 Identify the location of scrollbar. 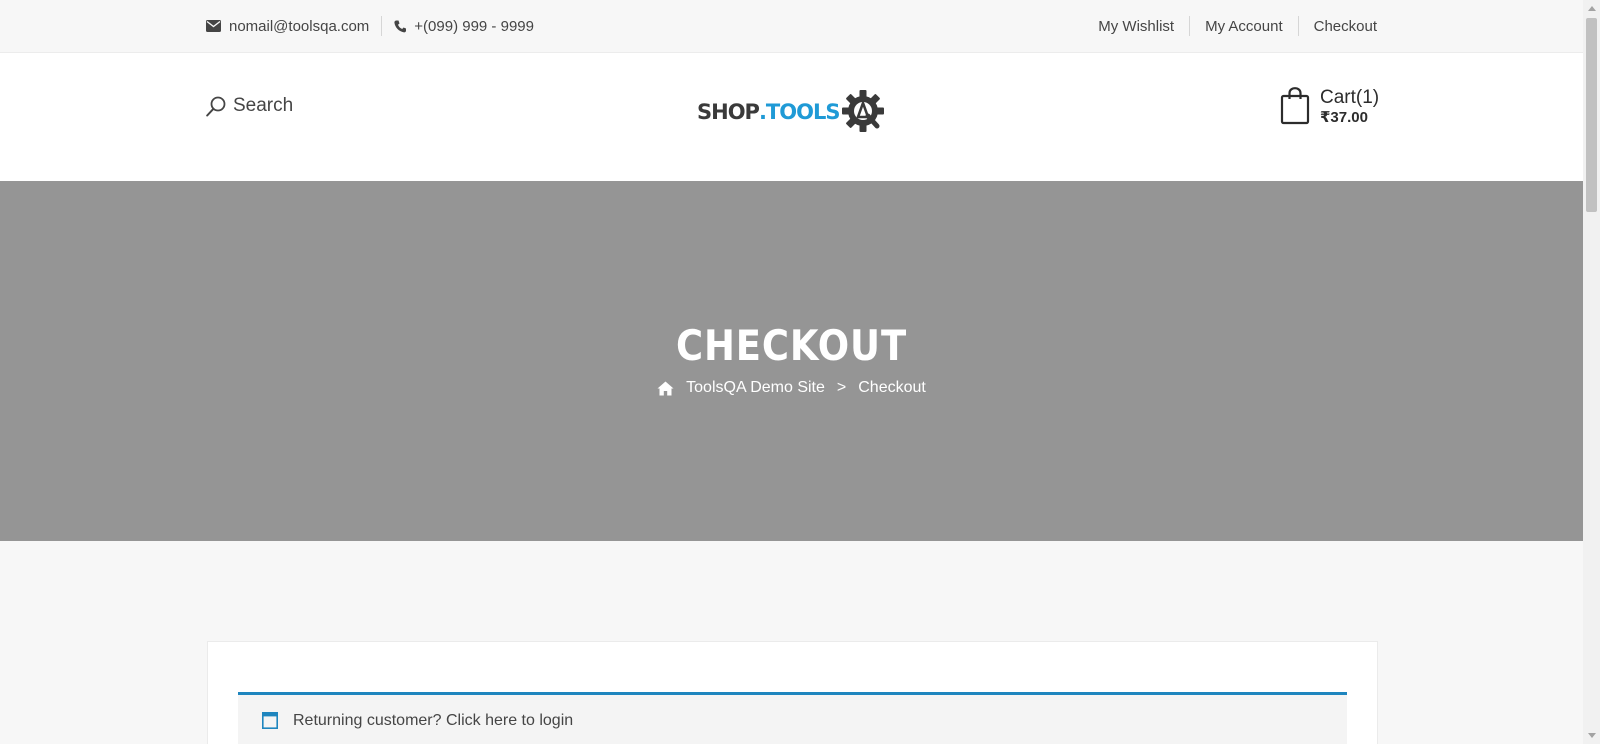
(1591, 372).